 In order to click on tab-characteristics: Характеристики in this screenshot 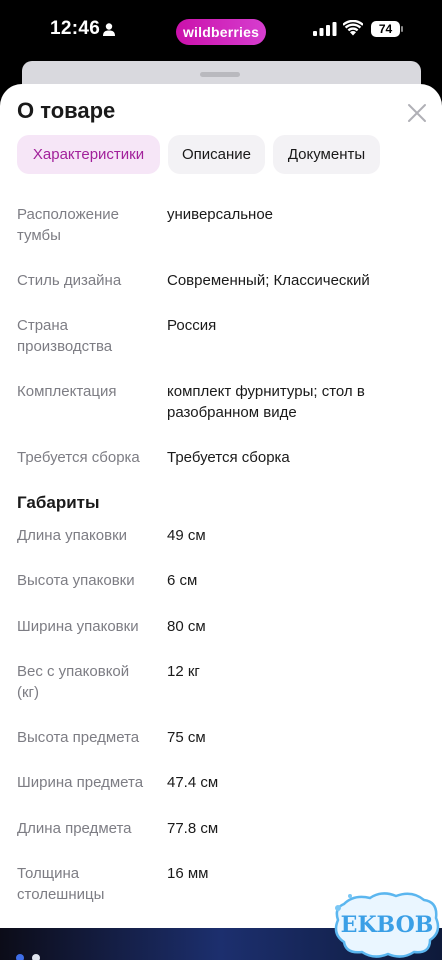, I will do `click(88, 154)`.